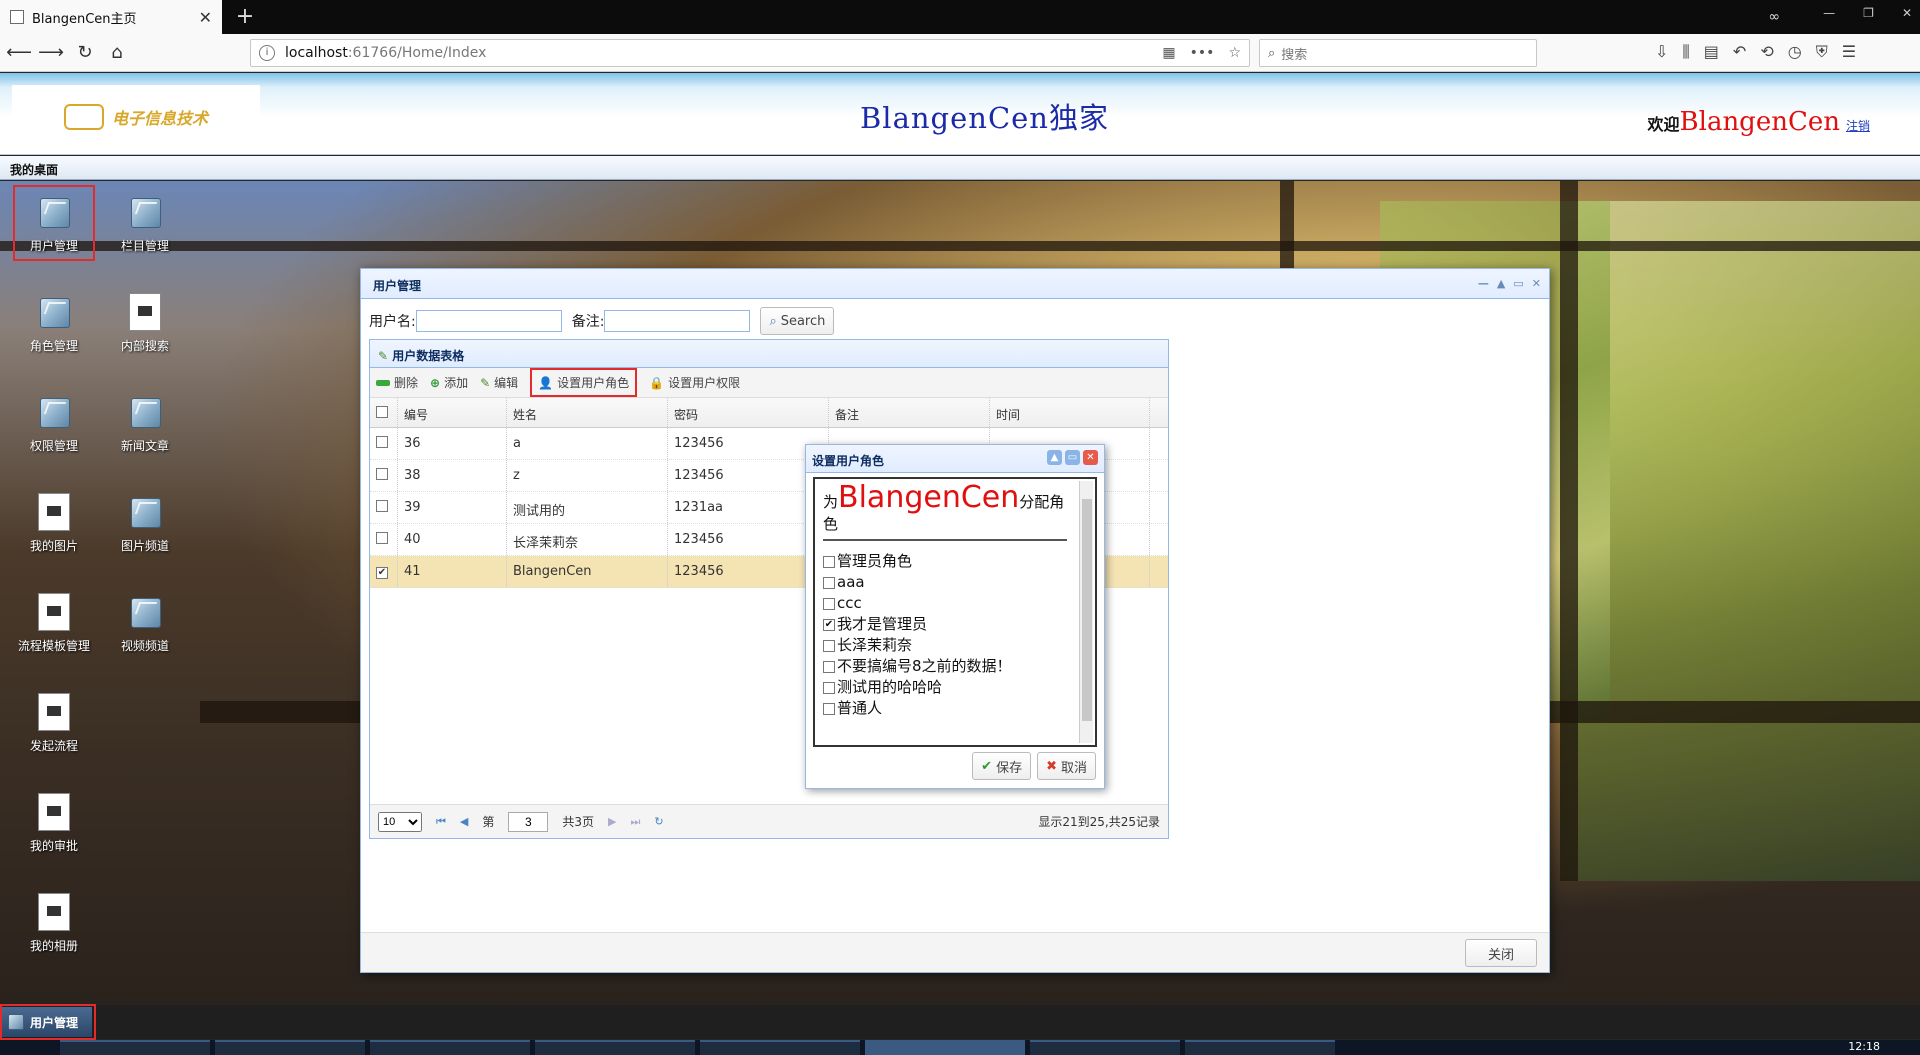  What do you see at coordinates (945, 666) in the screenshot?
I see `role-option: 不要搞编号8之前的数据！` at bounding box center [945, 666].